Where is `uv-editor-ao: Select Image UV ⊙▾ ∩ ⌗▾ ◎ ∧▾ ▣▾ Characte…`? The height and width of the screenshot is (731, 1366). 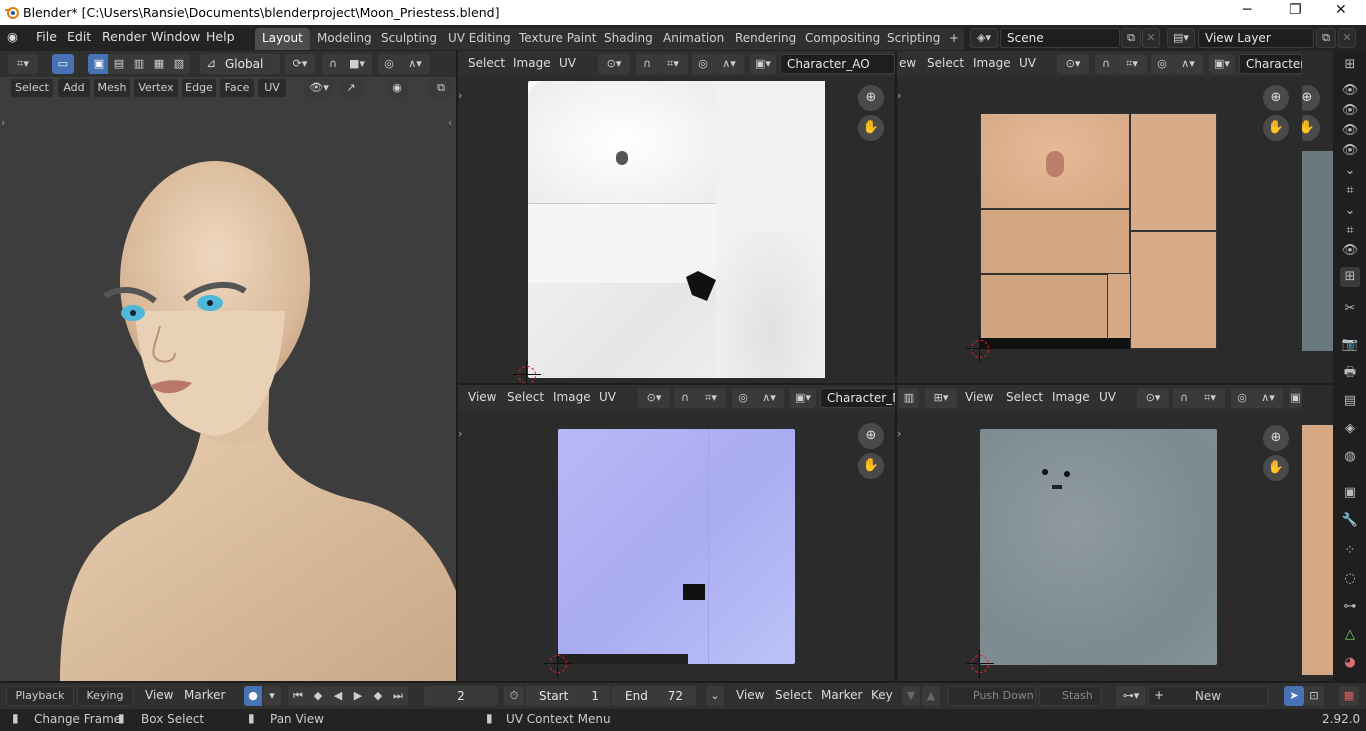 uv-editor-ao: Select Image UV ⊙▾ ∩ ⌗▾ ◎ ∧▾ ▣▾ Characte… is located at coordinates (676, 217).